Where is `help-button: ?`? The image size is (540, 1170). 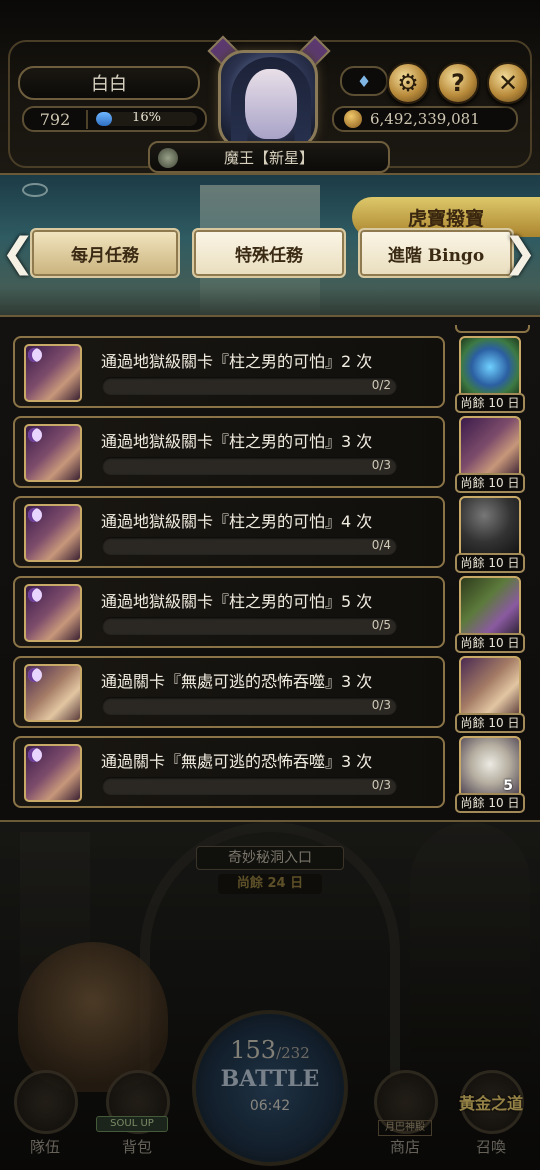 help-button: ? is located at coordinates (458, 83).